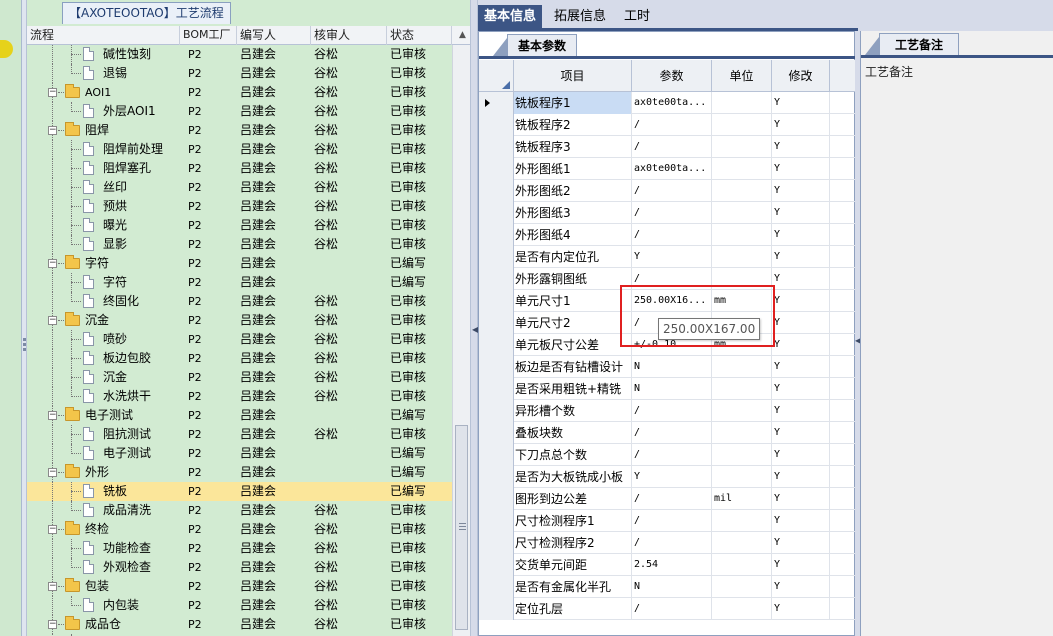 The width and height of the screenshot is (1053, 636). I want to click on param-row: 外形图纸4/ Y, so click(667, 235).